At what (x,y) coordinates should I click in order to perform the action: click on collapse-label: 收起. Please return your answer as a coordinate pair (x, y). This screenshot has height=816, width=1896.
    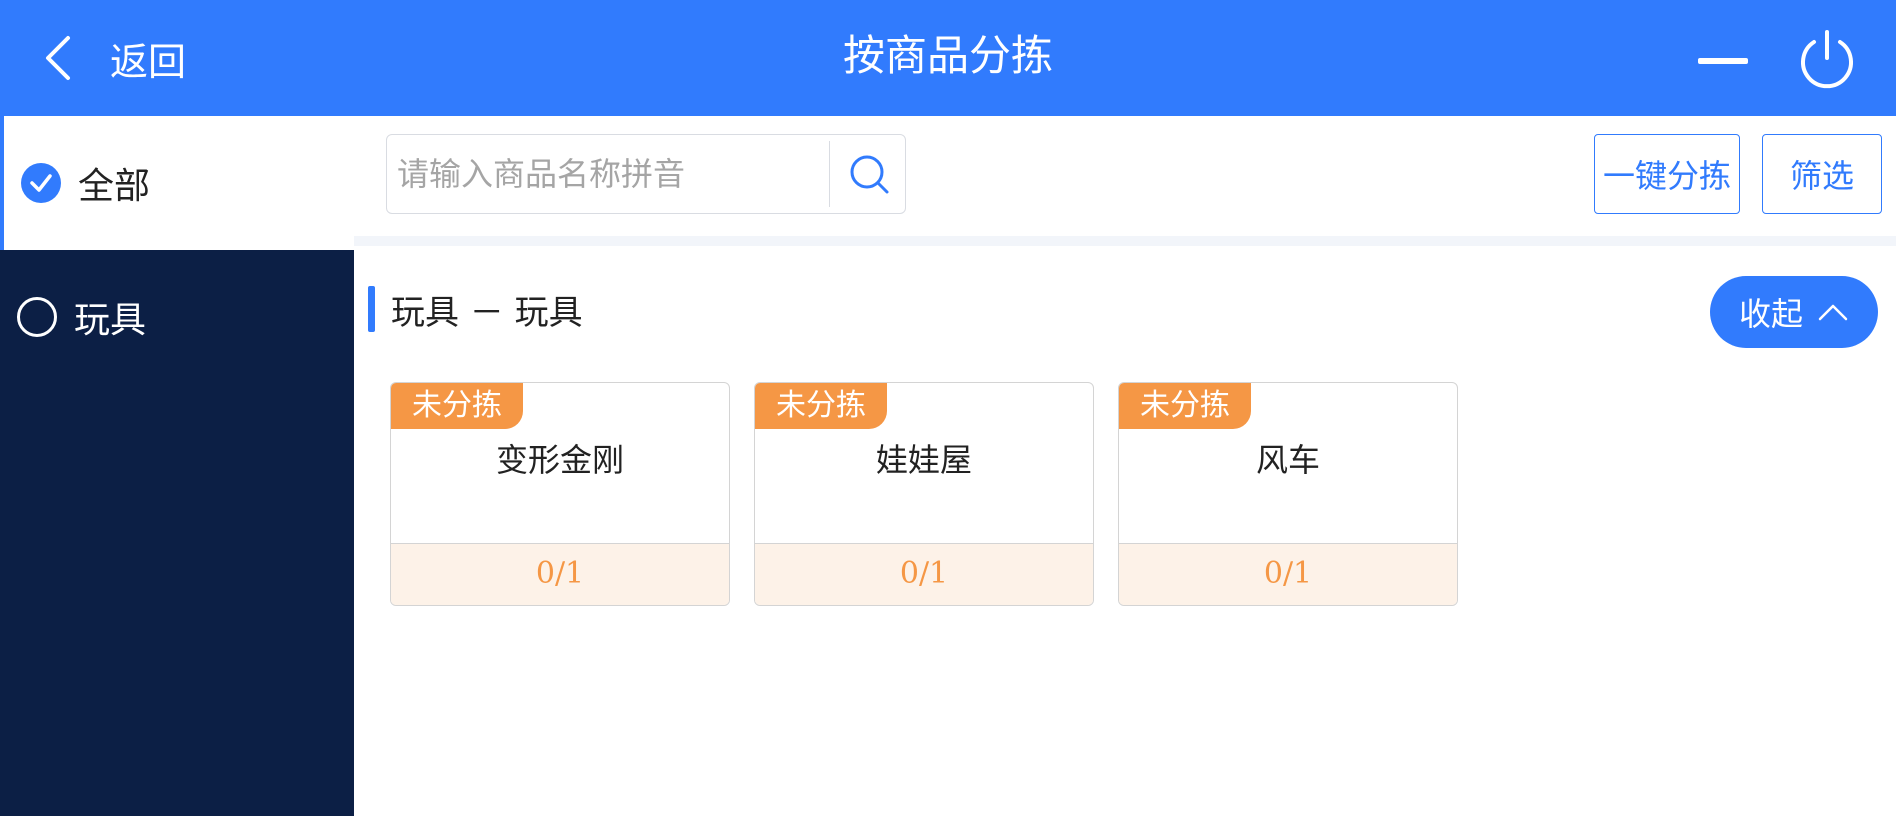
    Looking at the image, I should click on (1770, 314).